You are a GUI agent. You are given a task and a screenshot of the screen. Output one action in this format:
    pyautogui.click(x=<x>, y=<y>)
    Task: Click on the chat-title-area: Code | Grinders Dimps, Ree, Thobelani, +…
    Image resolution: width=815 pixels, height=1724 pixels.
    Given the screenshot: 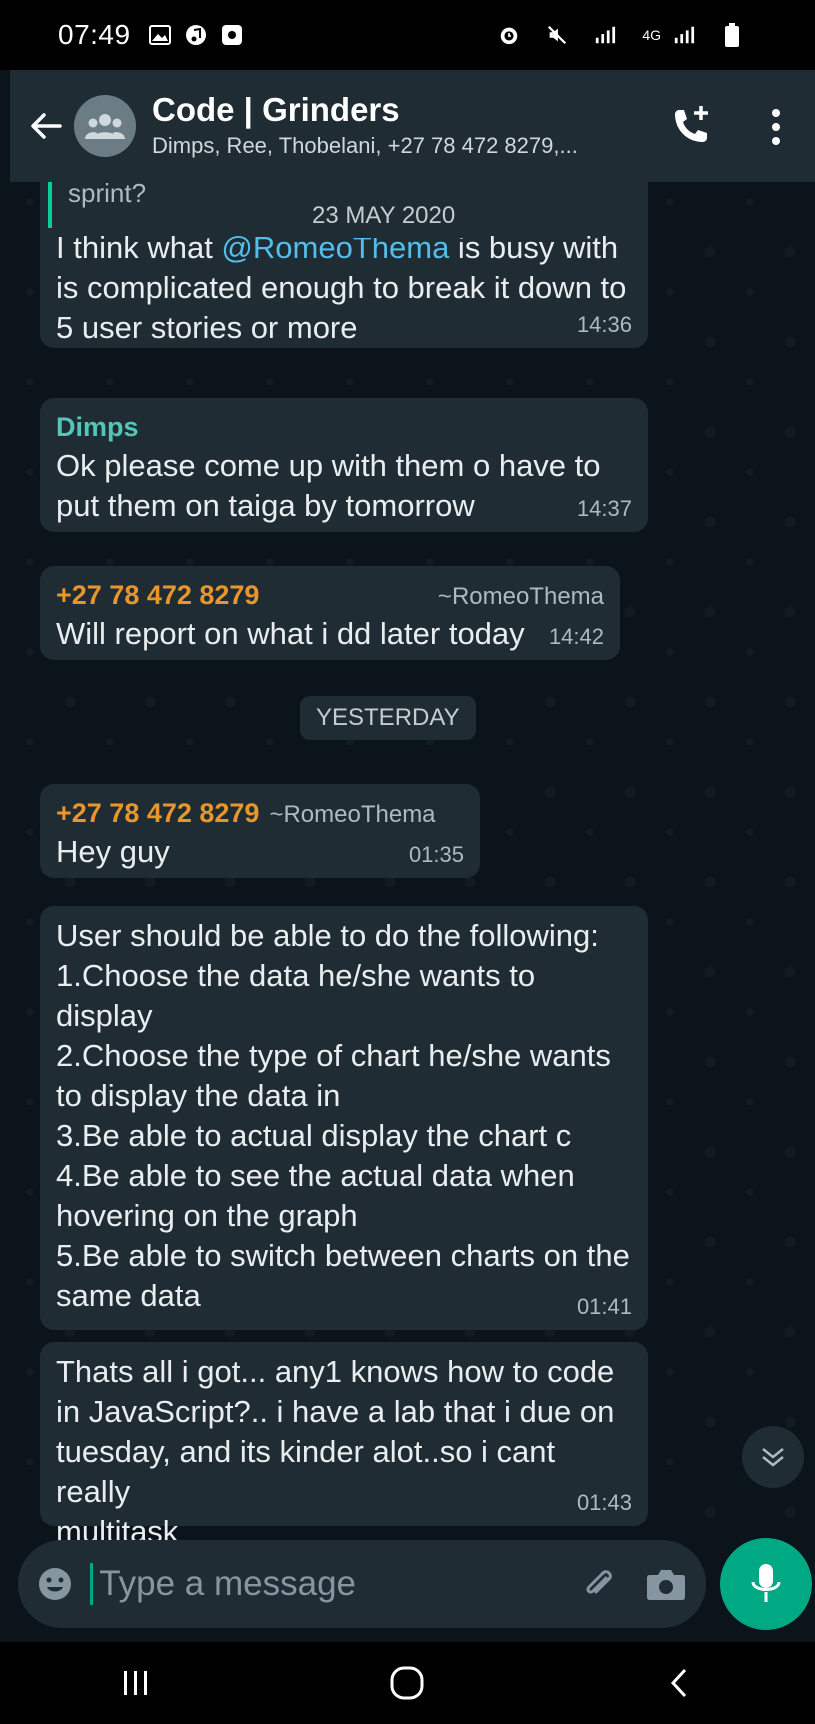 What is the action you would take?
    pyautogui.click(x=387, y=126)
    